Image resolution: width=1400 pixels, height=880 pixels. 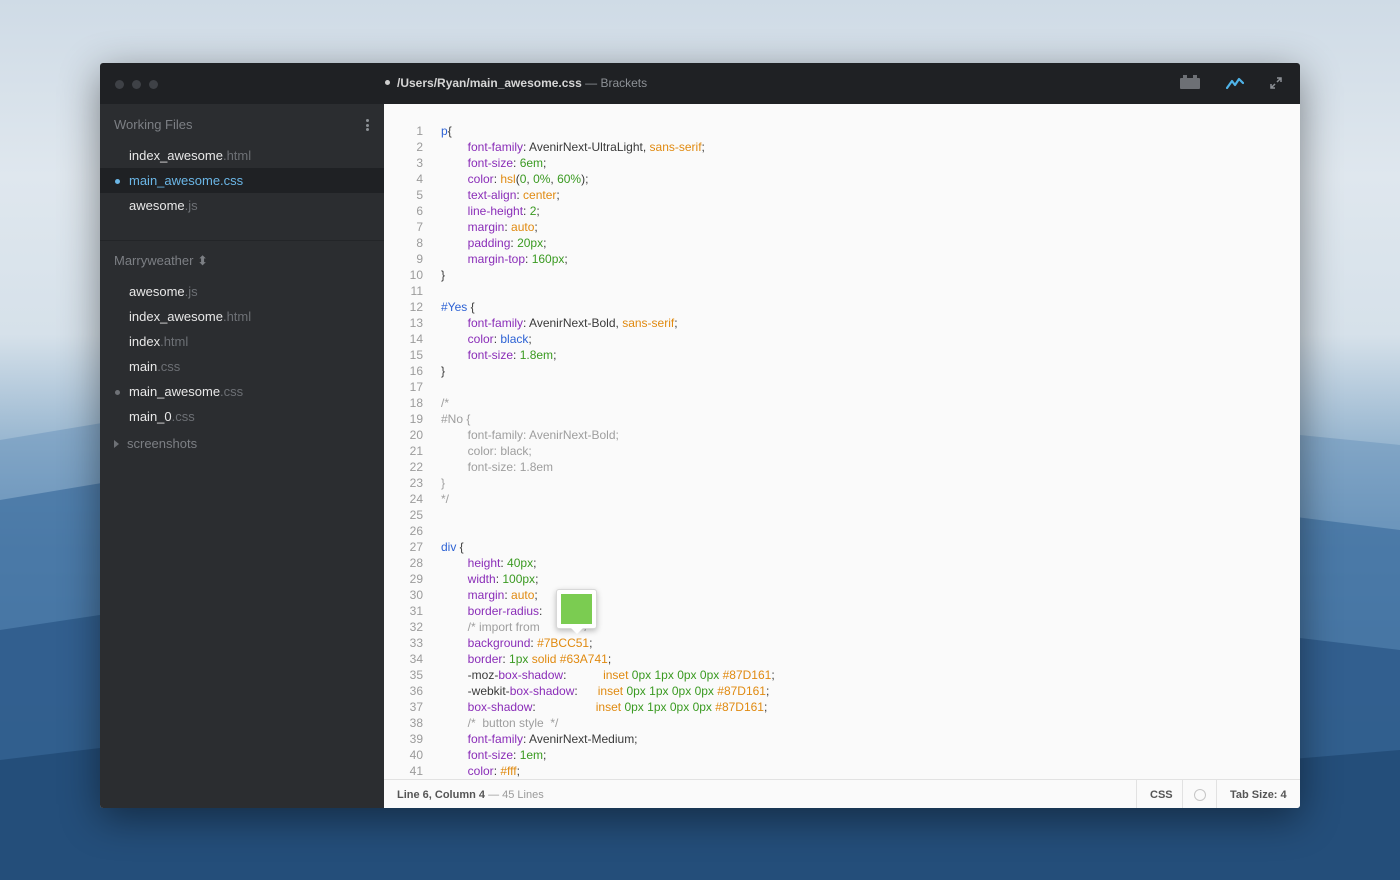 I want to click on file-name: index_awesome, so click(x=176, y=316).